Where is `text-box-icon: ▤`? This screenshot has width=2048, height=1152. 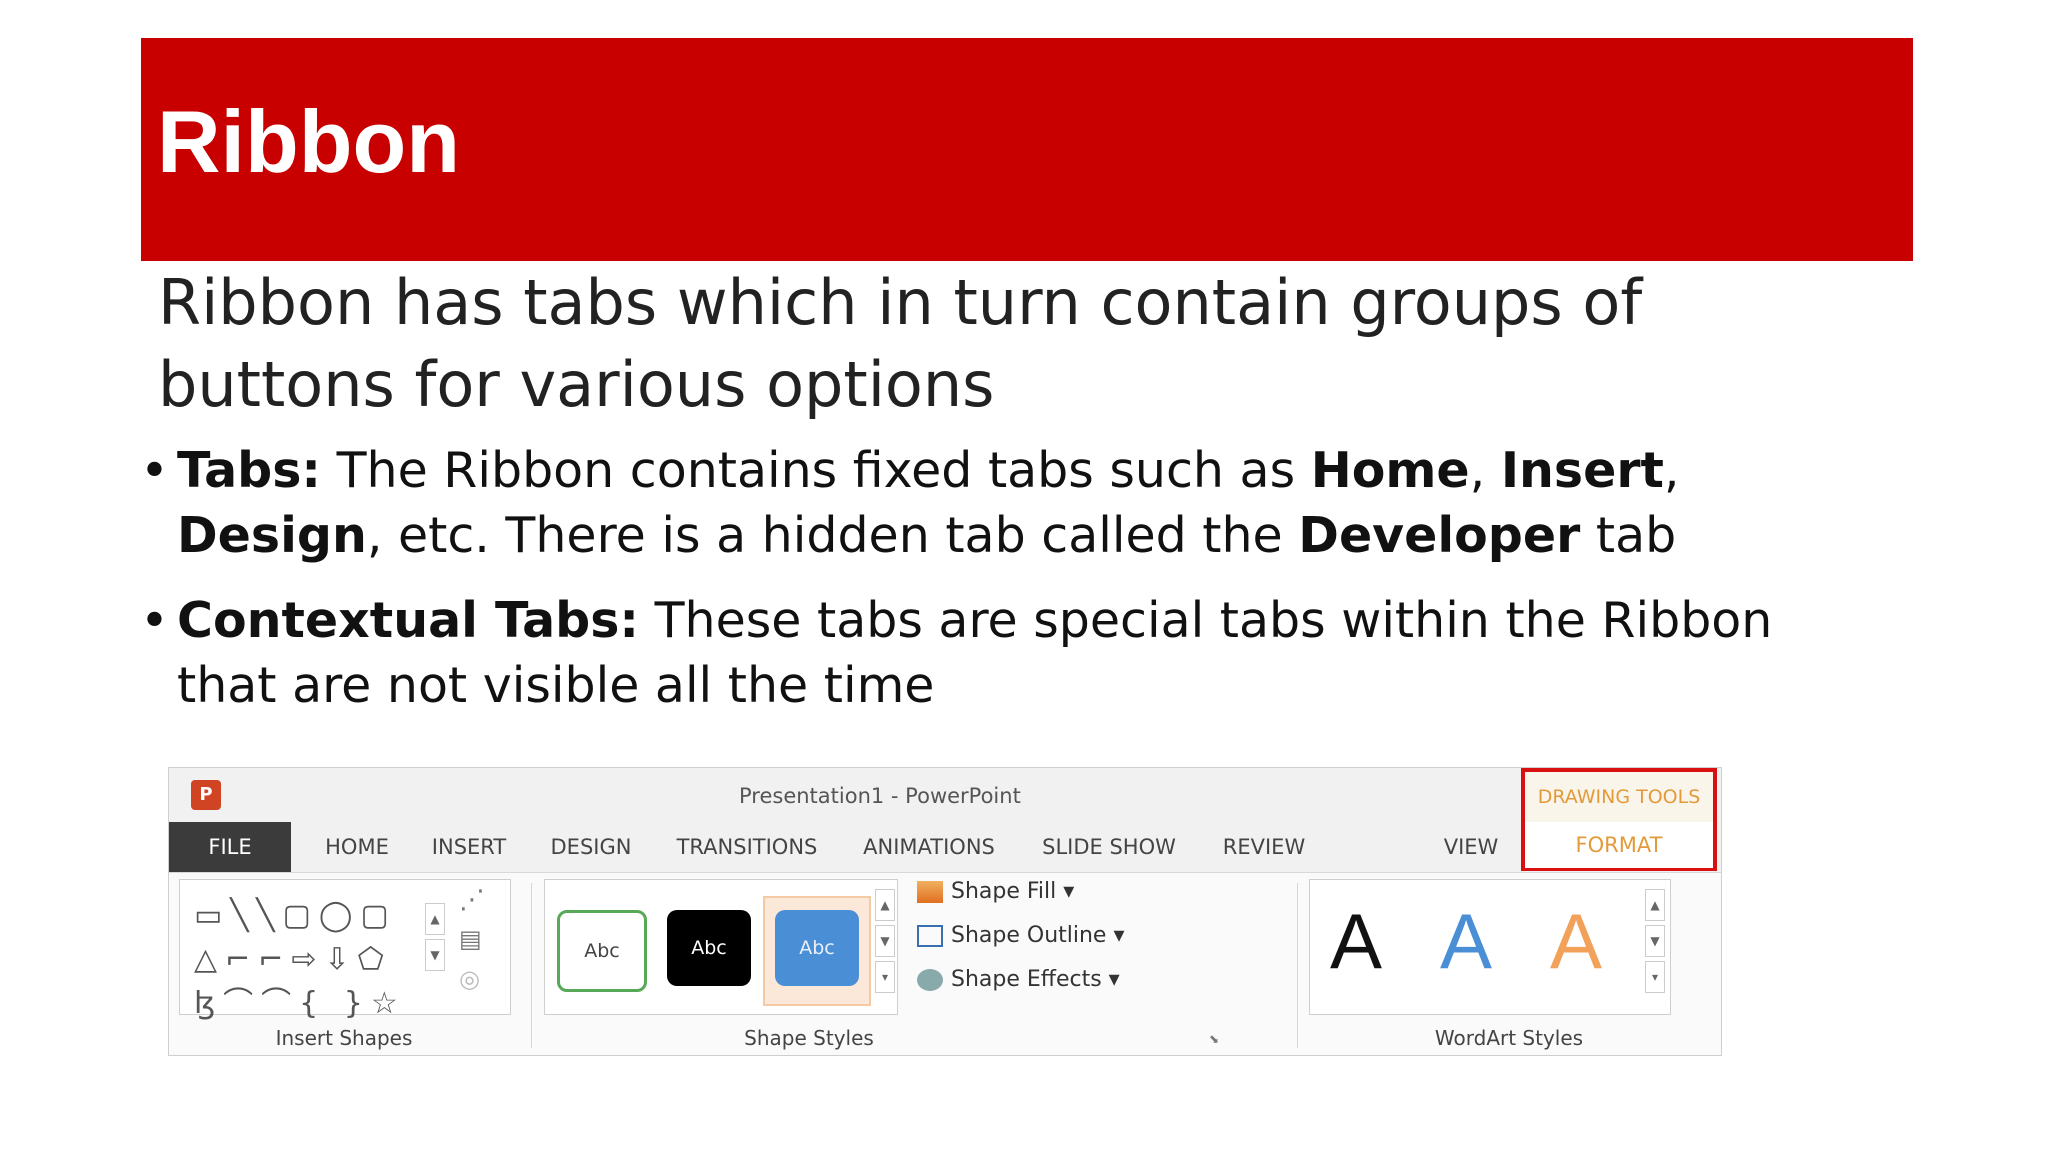
text-box-icon: ▤ is located at coordinates (470, 939).